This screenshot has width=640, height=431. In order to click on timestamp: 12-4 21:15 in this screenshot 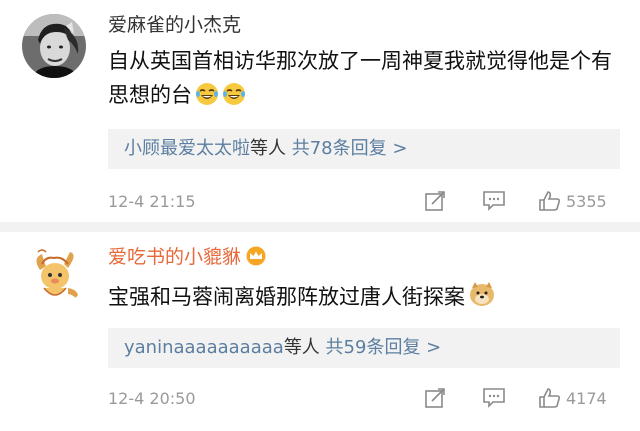, I will do `click(152, 201)`.